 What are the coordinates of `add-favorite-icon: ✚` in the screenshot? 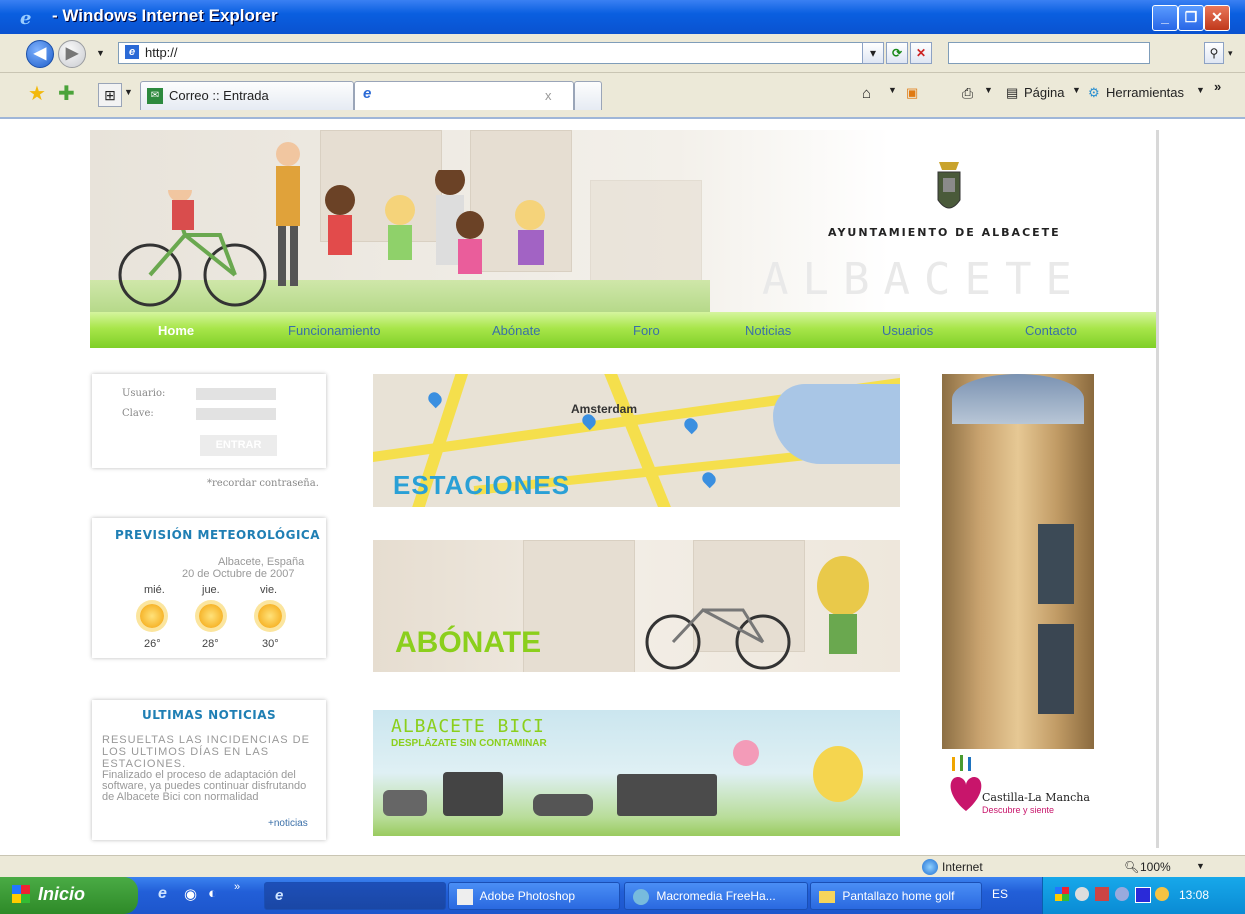 It's located at (66, 93).